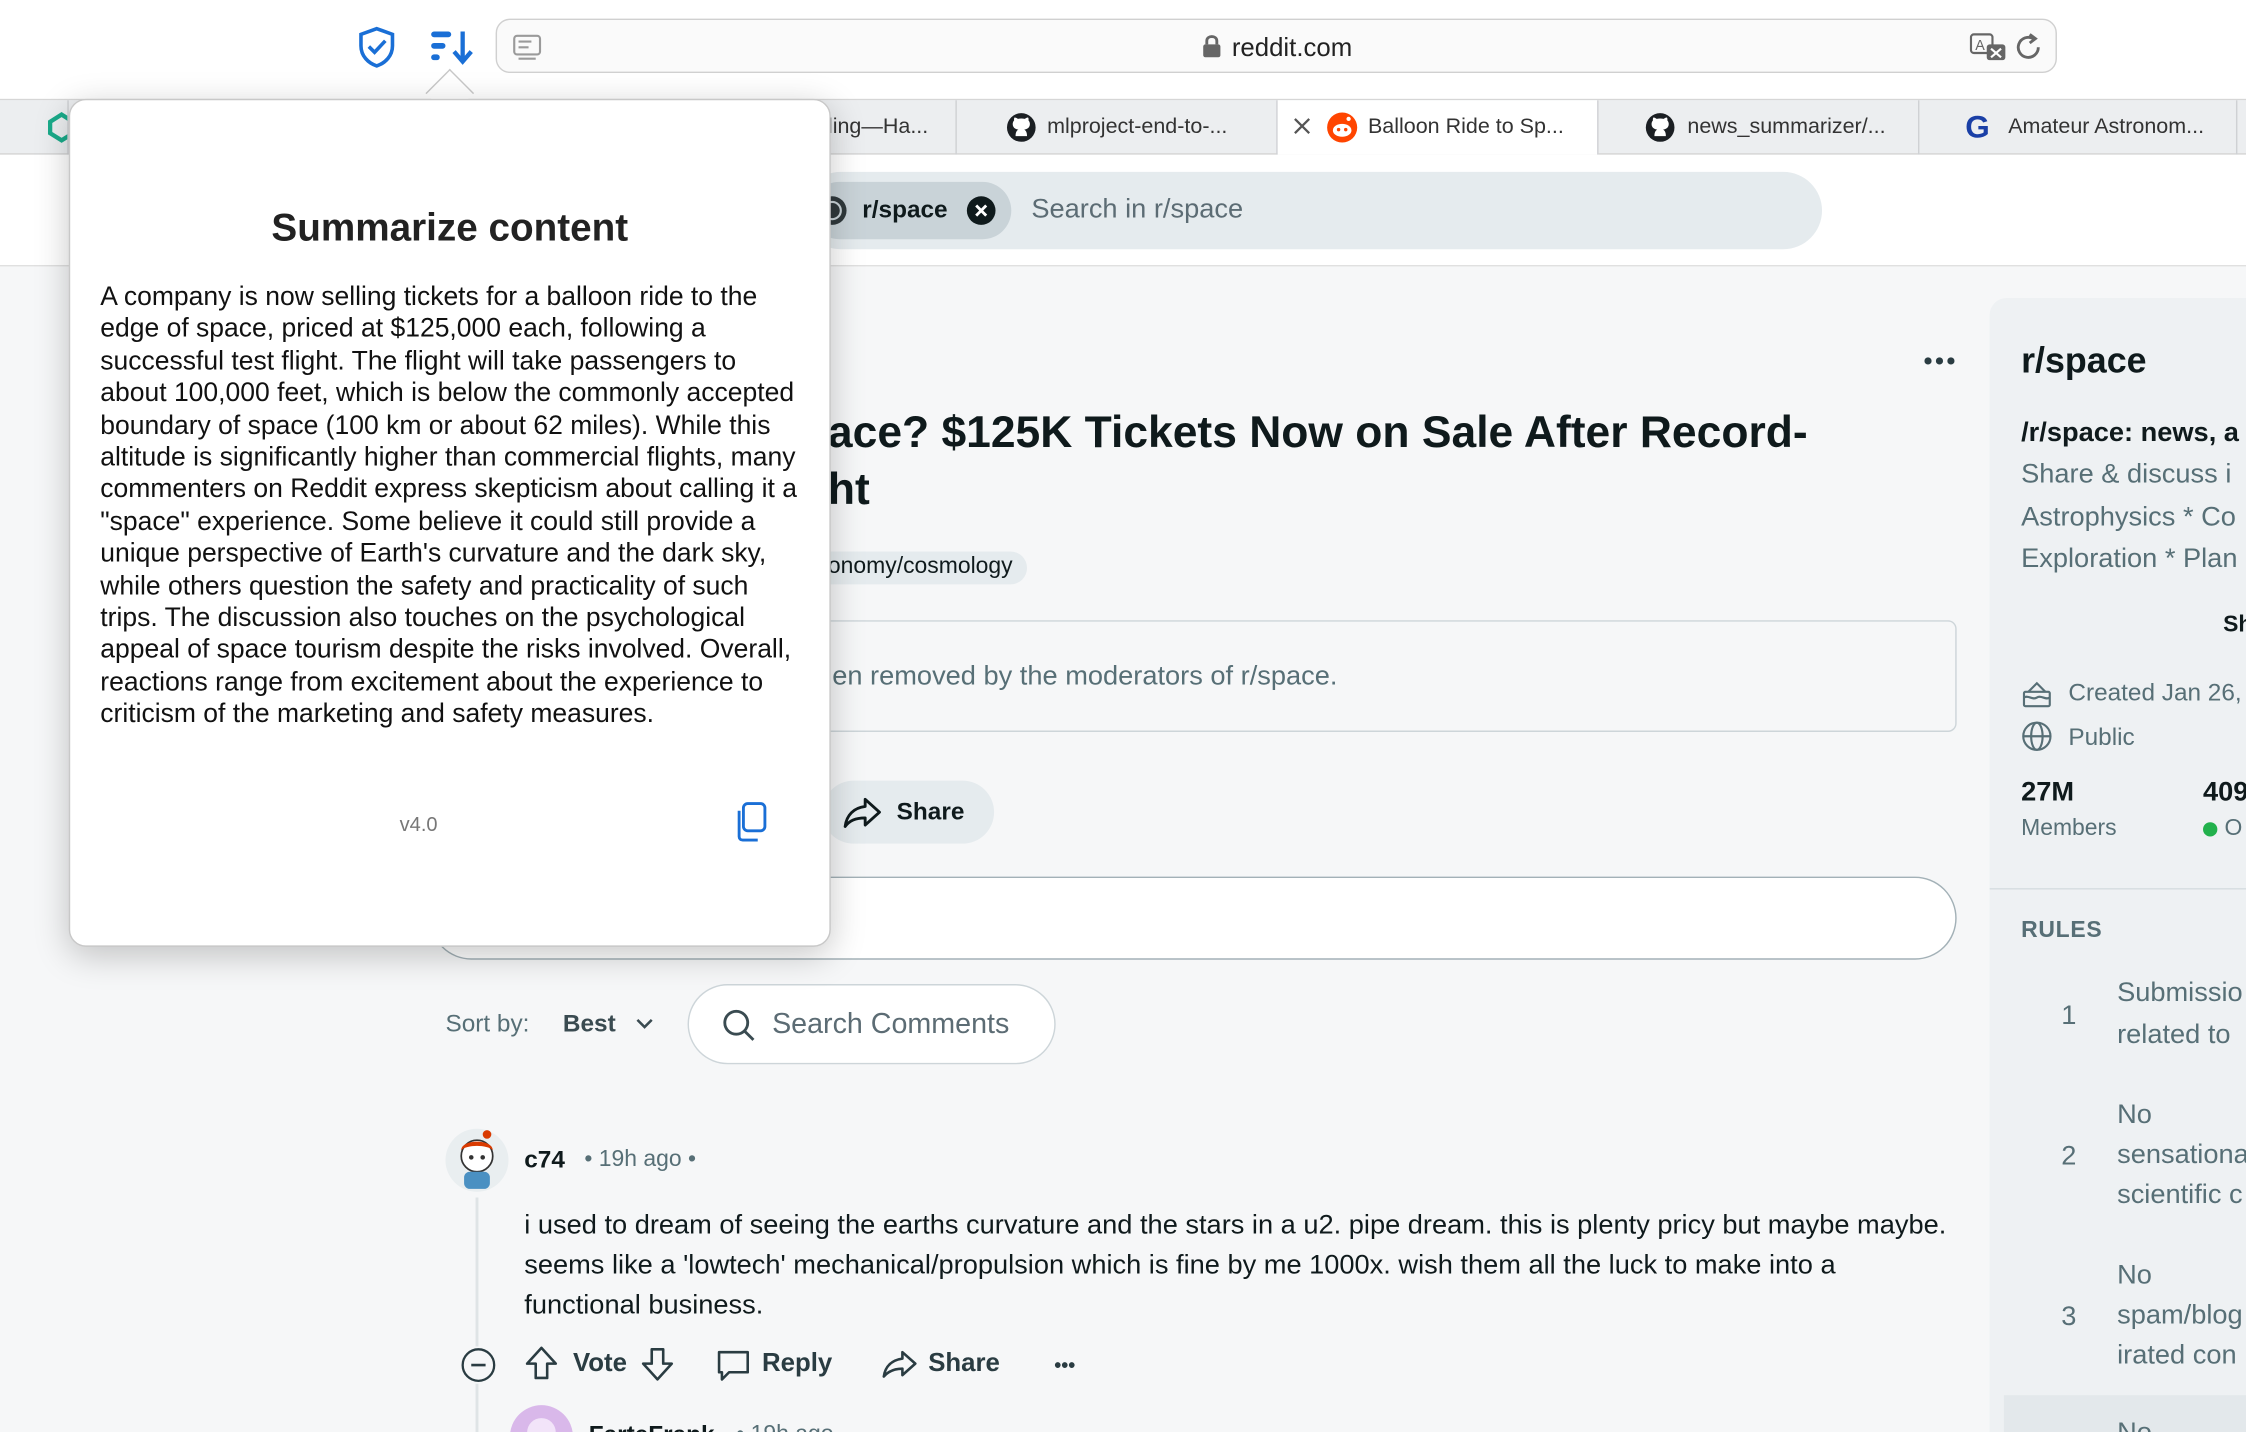 The image size is (2246, 1432). What do you see at coordinates (1988, 47) in the screenshot?
I see `translate-icon: A` at bounding box center [1988, 47].